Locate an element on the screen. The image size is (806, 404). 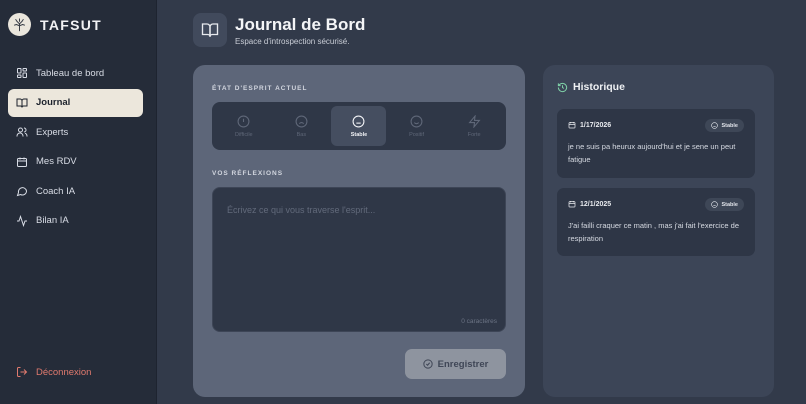
sidebar-item-label: Experts is located at coordinates (52, 132).